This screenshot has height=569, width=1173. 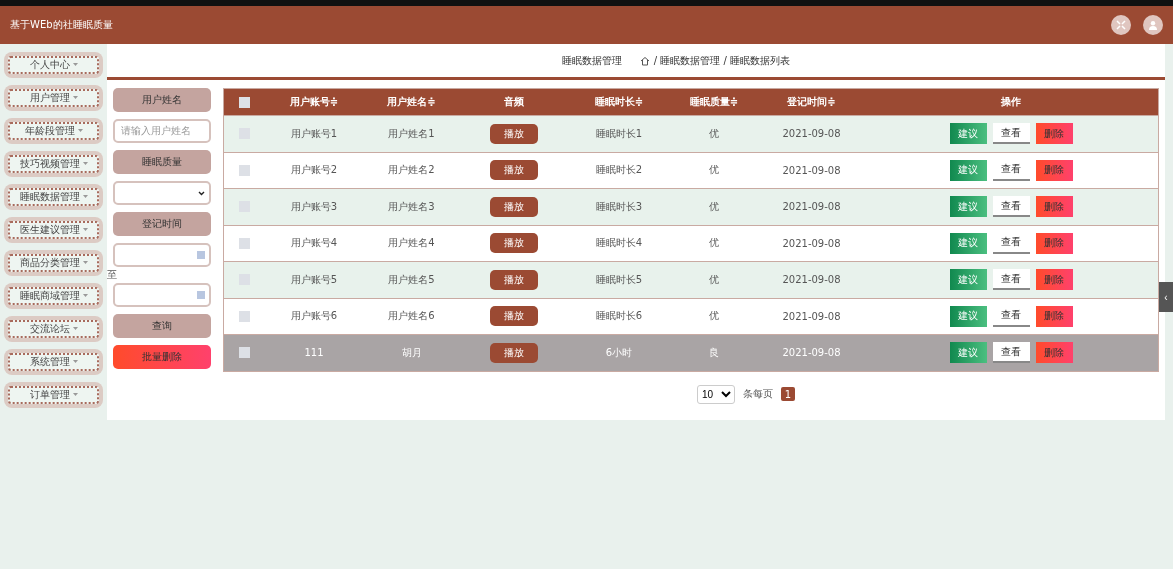 I want to click on table-row: 用户账号1 用户姓名1 播放 睡眠时长1 优 2021-09-08 建议 查看 删除, so click(x=691, y=133).